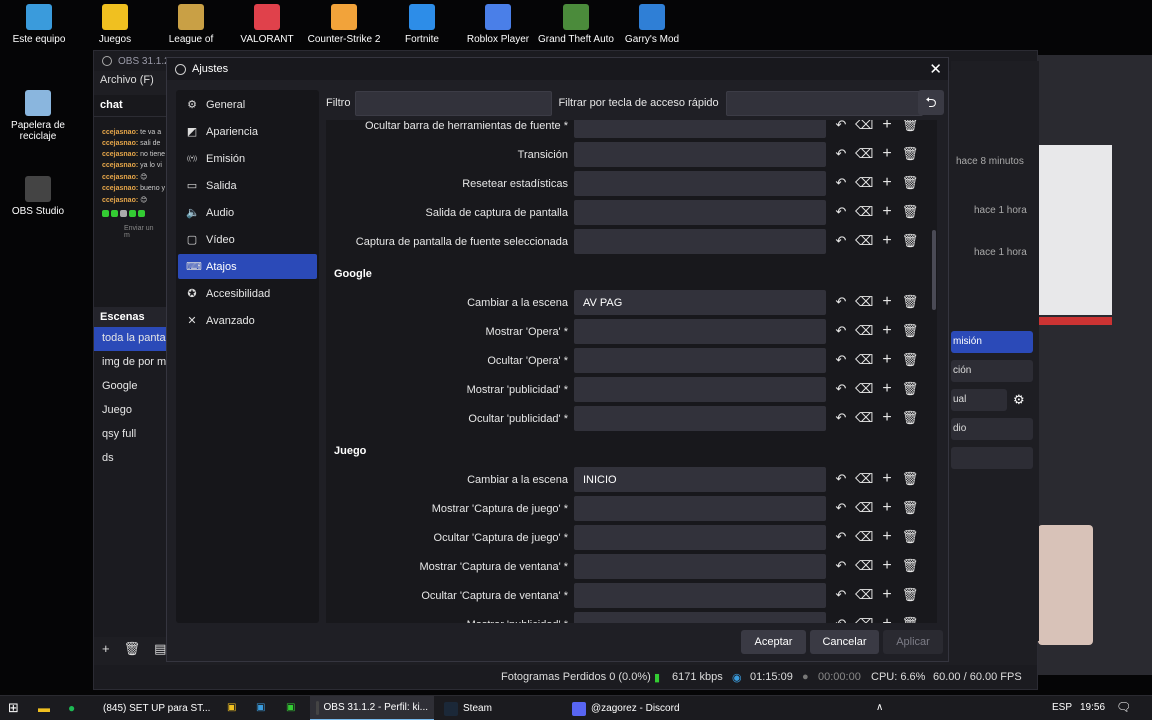 The height and width of the screenshot is (720, 1152). I want to click on notifications-icon: 🗨, so click(1123, 707).